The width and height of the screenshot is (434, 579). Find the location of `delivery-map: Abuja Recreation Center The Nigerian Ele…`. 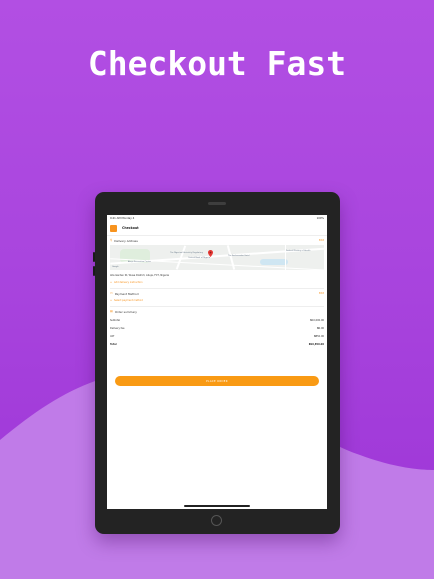

delivery-map: Abuja Recreation Center The Nigerian Ele… is located at coordinates (217, 257).